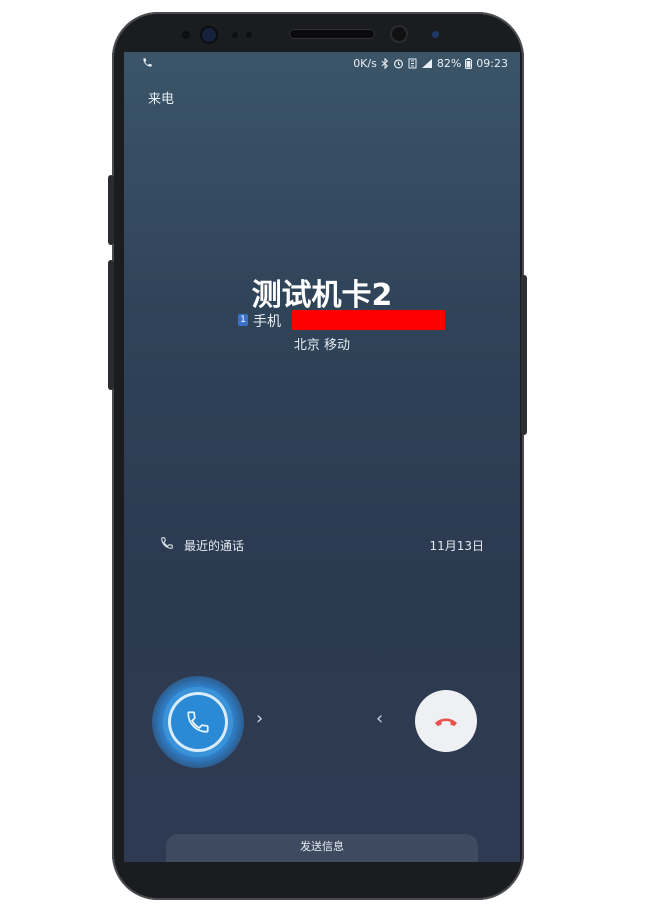 The width and height of the screenshot is (650, 912). Describe the element at coordinates (161, 99) in the screenshot. I see `incoming-call-label: 来电` at that location.